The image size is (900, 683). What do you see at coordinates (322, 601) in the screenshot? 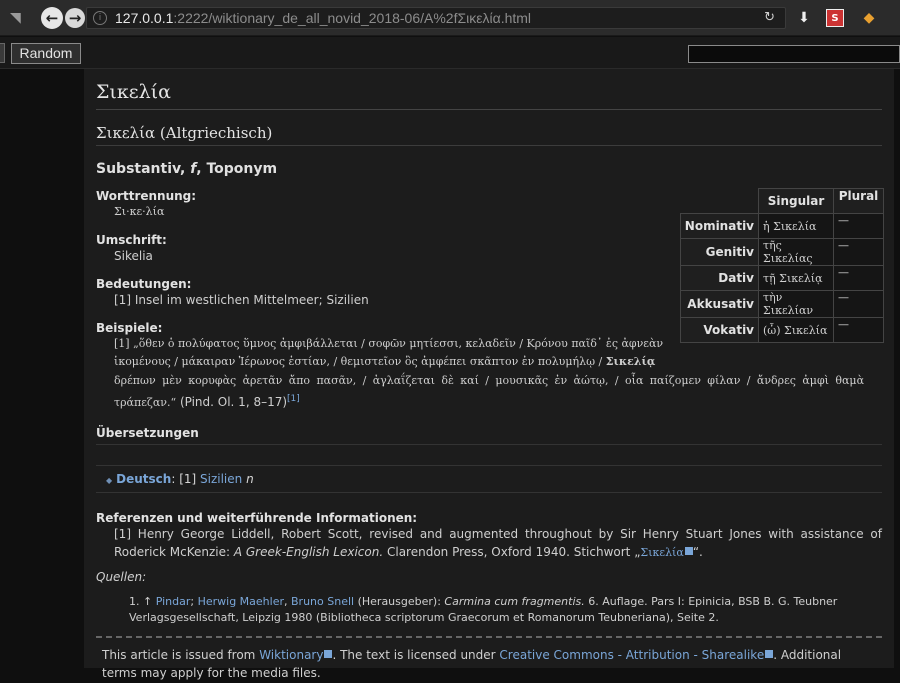
I see `author-link-snell: Bruno Snell` at bounding box center [322, 601].